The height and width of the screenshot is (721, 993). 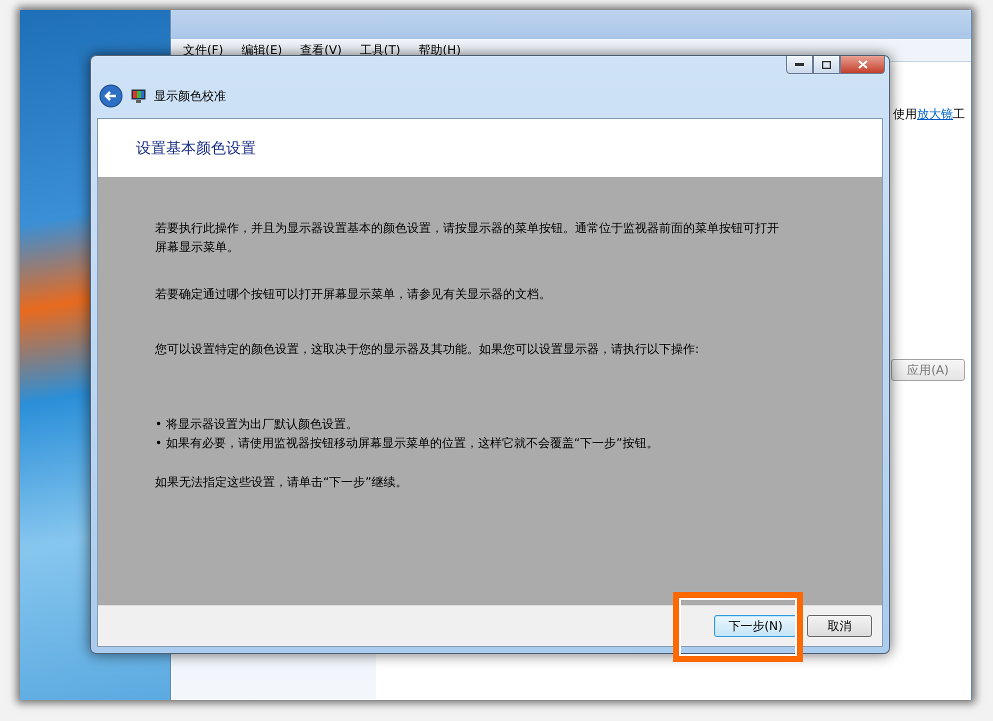 What do you see at coordinates (427, 349) in the screenshot?
I see `instruction-text: 您可以设置特定的颜色设置，这取决于您的显示器及其功能。如果您可以设置显示器，请执行以下操作:` at bounding box center [427, 349].